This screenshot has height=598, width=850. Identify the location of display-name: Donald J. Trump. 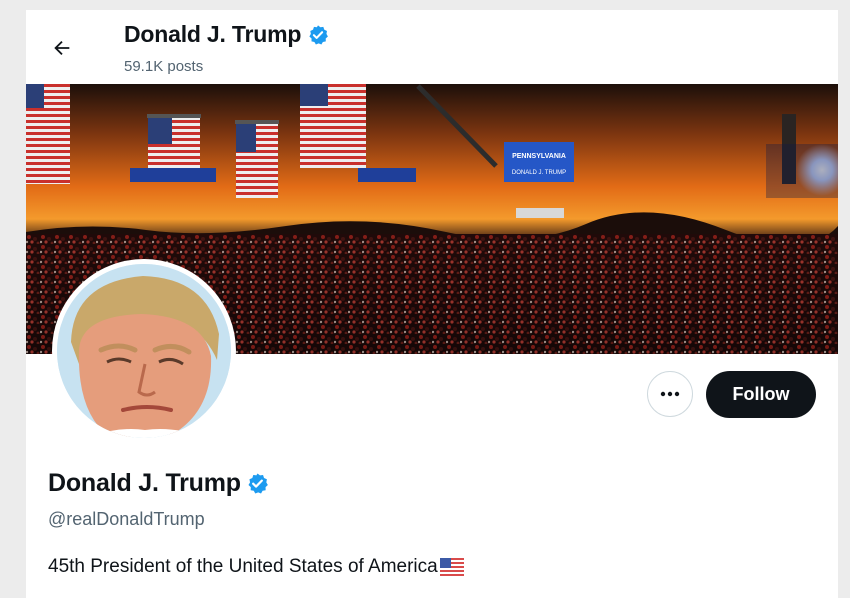
(144, 483).